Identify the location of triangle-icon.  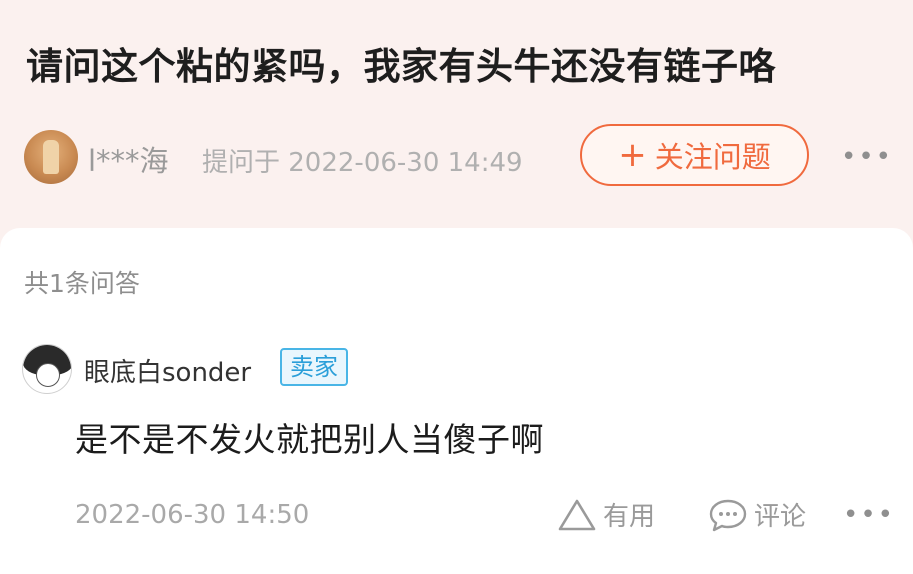
(577, 514).